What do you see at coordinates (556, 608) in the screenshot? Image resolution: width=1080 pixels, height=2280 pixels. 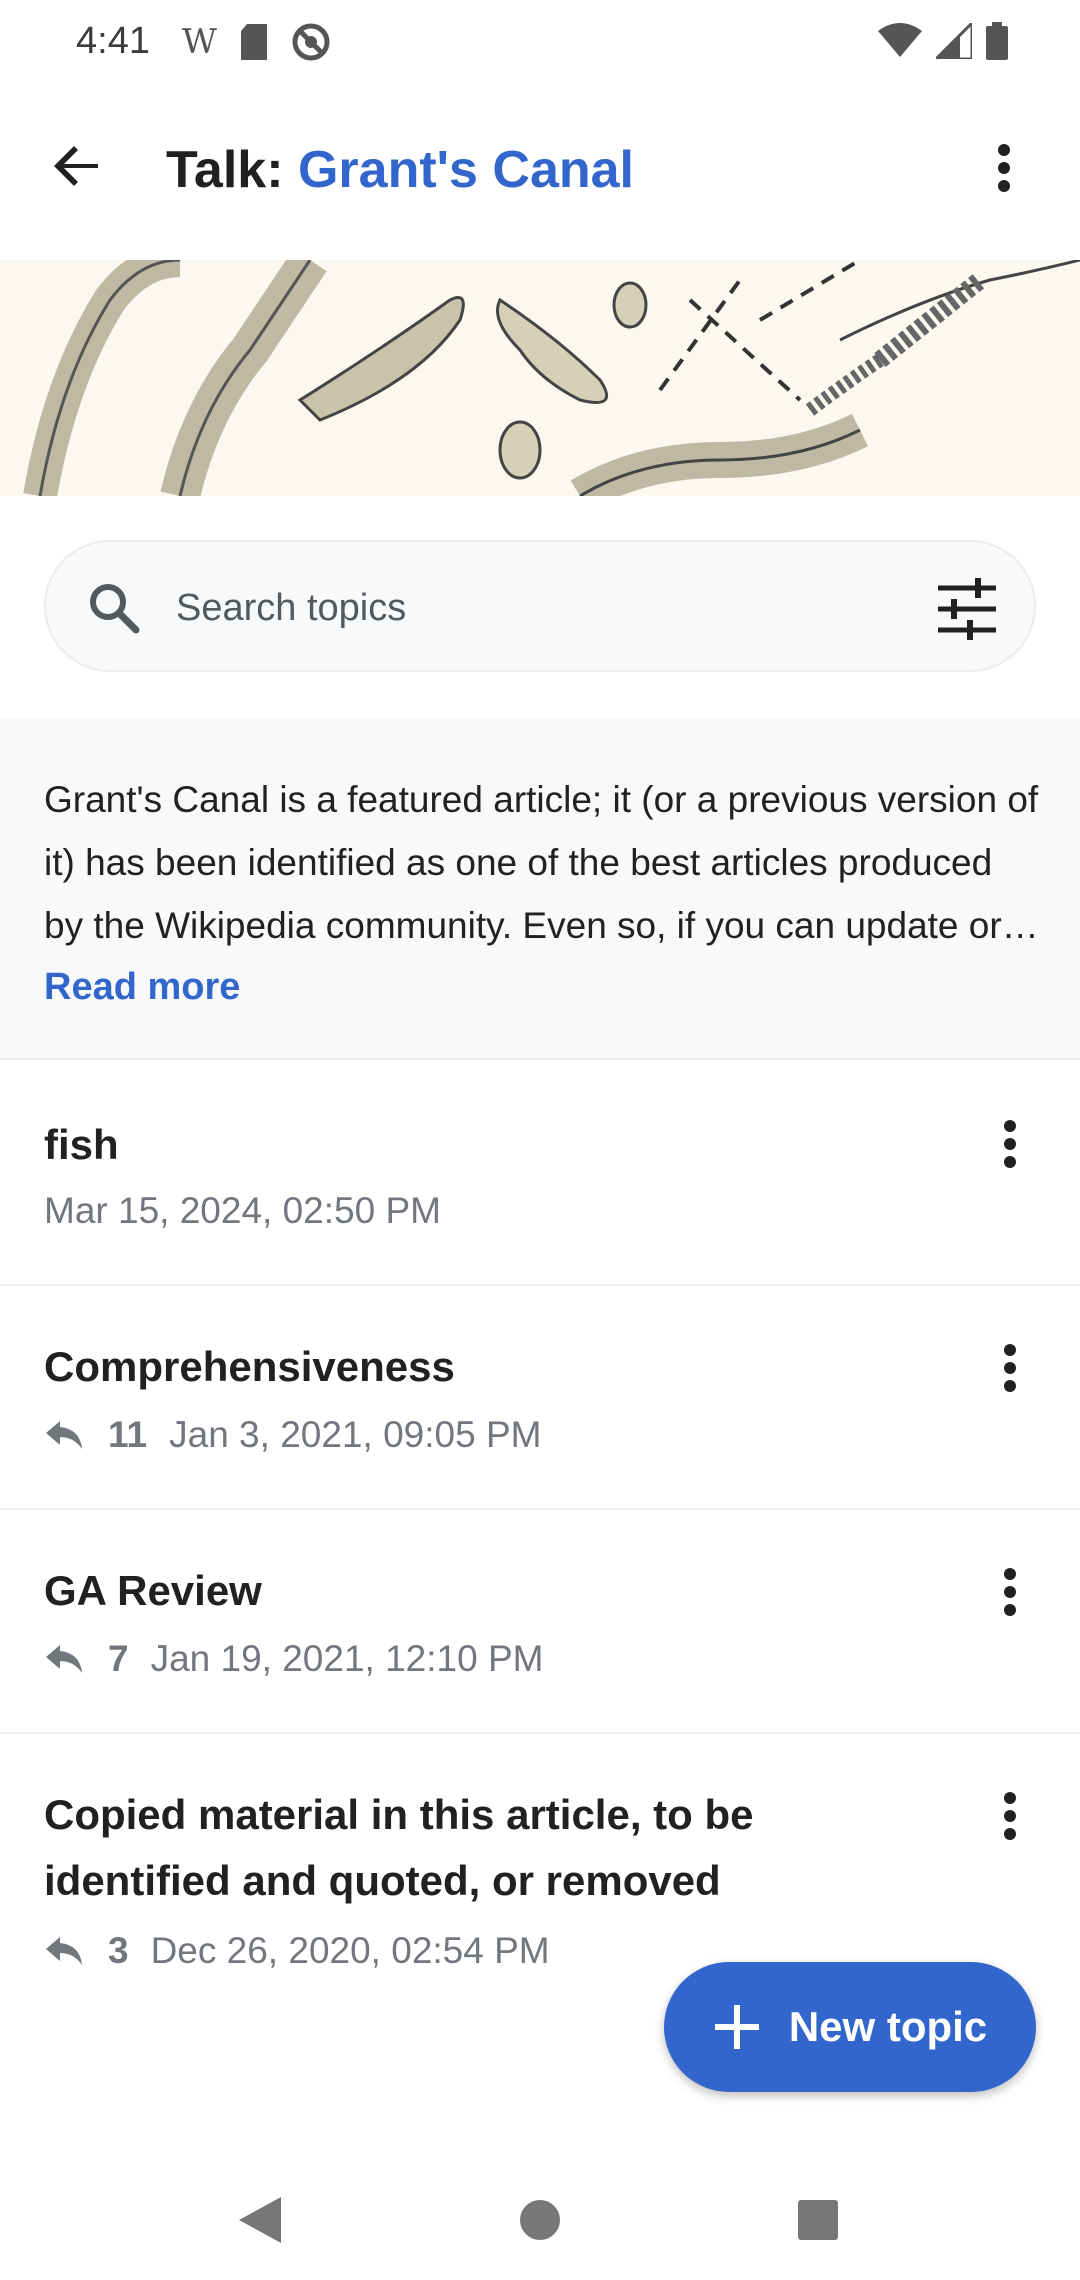 I see `search-input` at bounding box center [556, 608].